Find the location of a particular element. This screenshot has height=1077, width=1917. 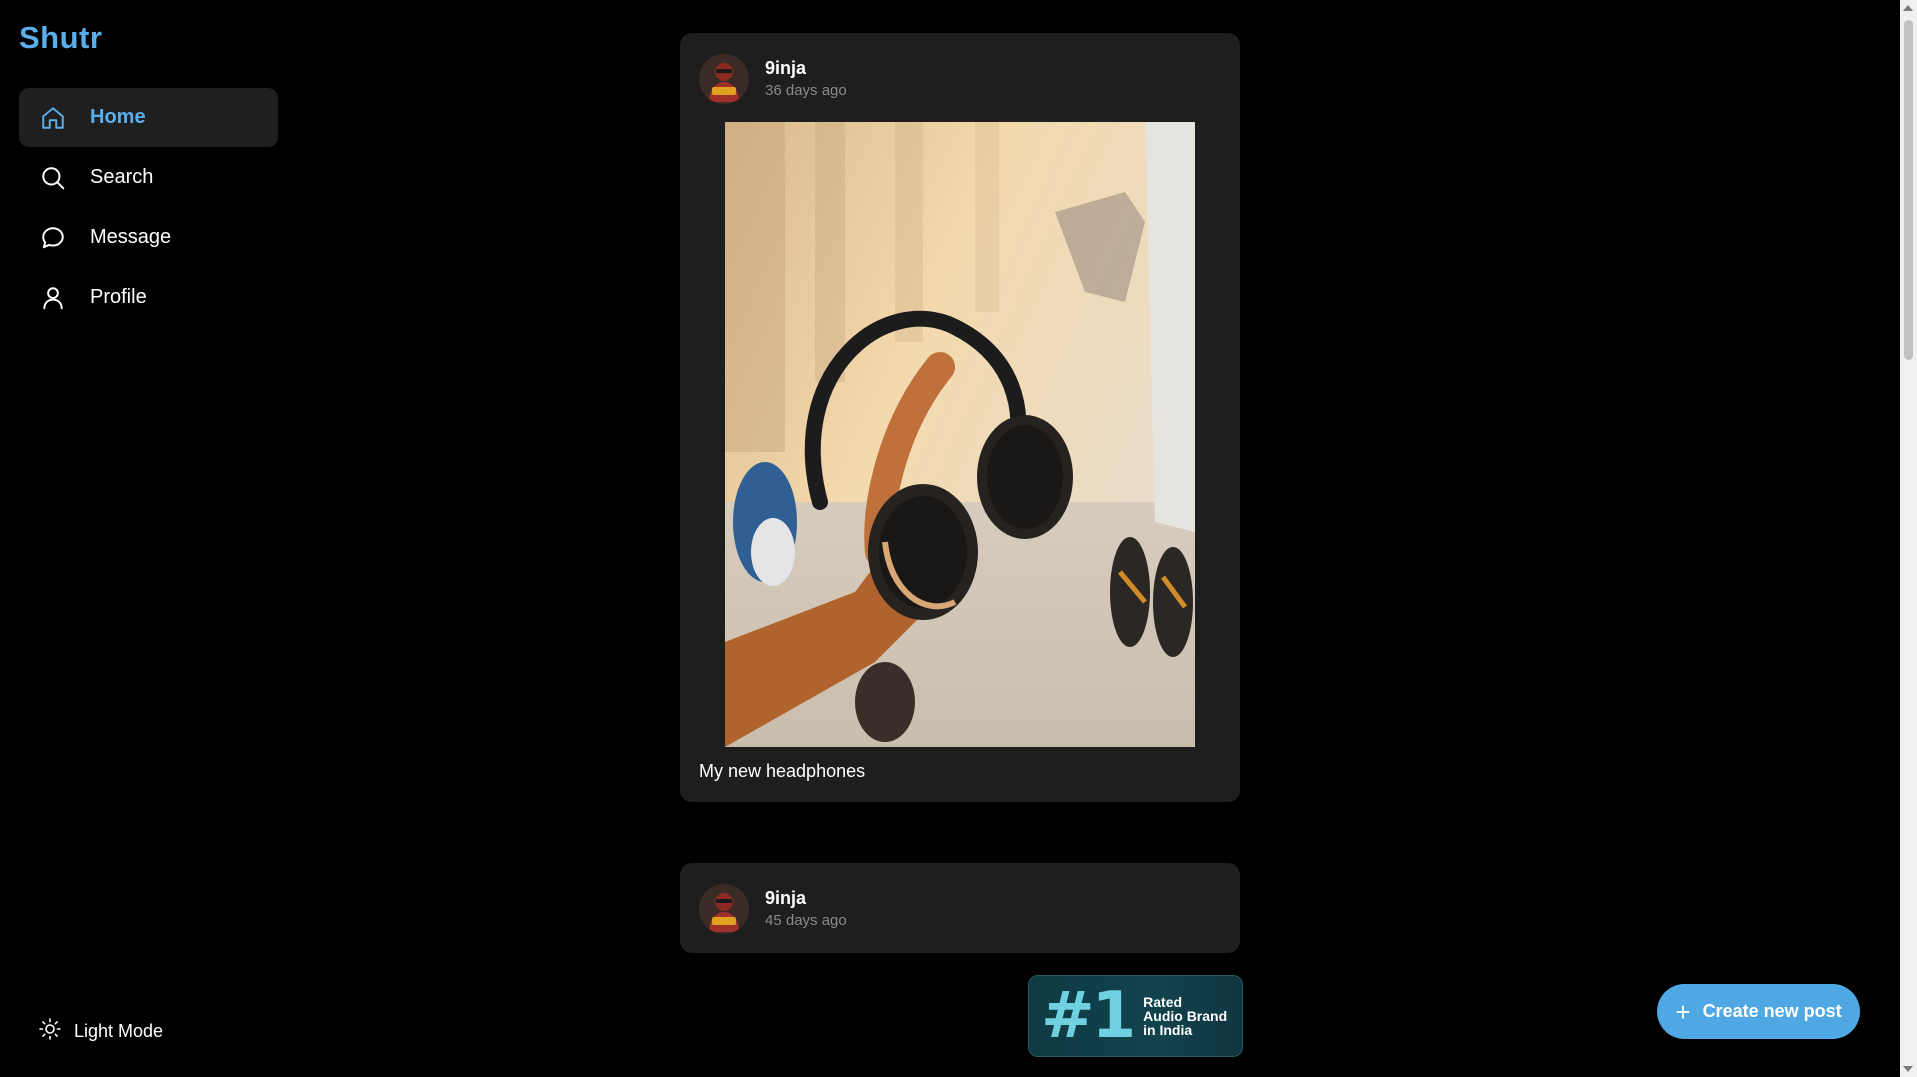

scroll-down-icon is located at coordinates (1908, 1069).